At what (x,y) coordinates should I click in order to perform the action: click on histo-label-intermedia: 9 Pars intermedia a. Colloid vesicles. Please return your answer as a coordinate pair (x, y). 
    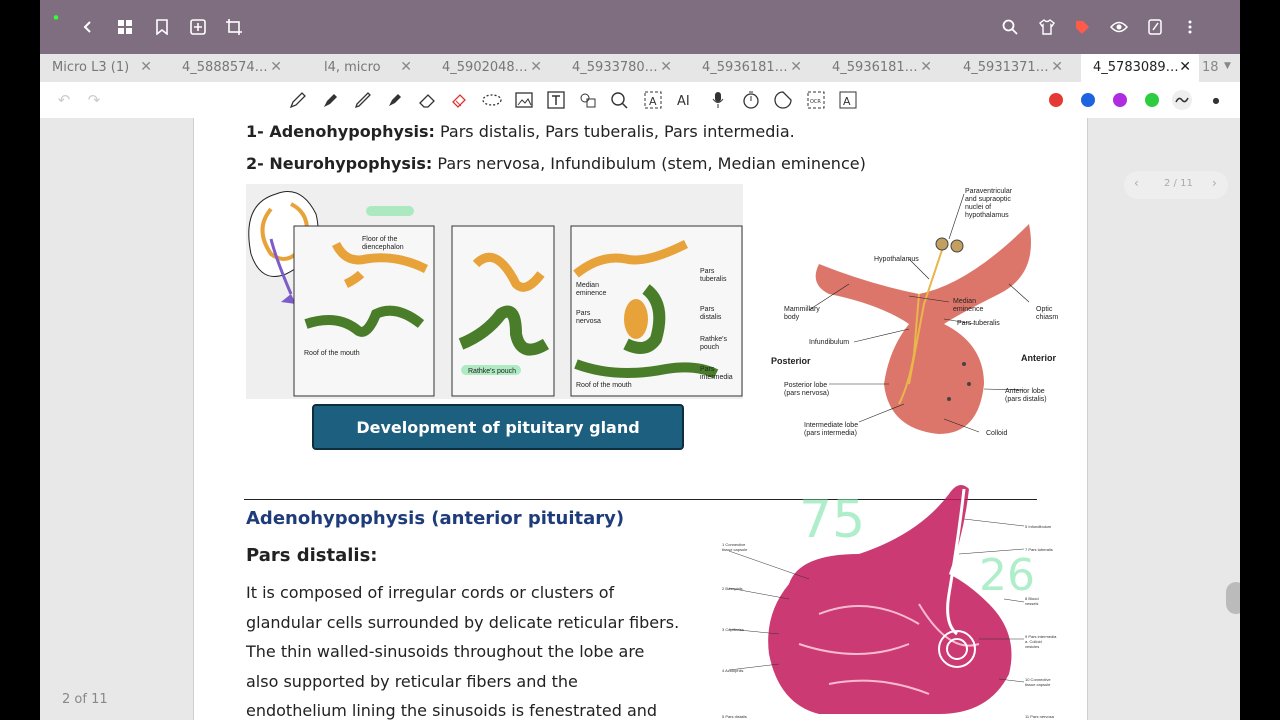
    Looking at the image, I should click on (1041, 641).